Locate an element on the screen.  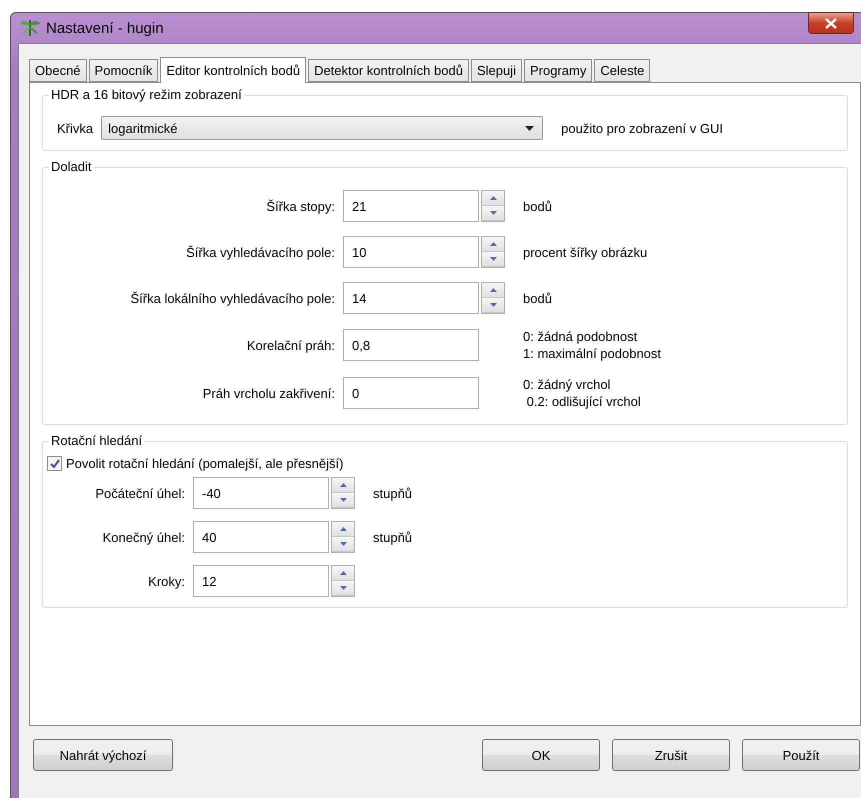
note-text: 0: žádný vrchol is located at coordinates (567, 384).